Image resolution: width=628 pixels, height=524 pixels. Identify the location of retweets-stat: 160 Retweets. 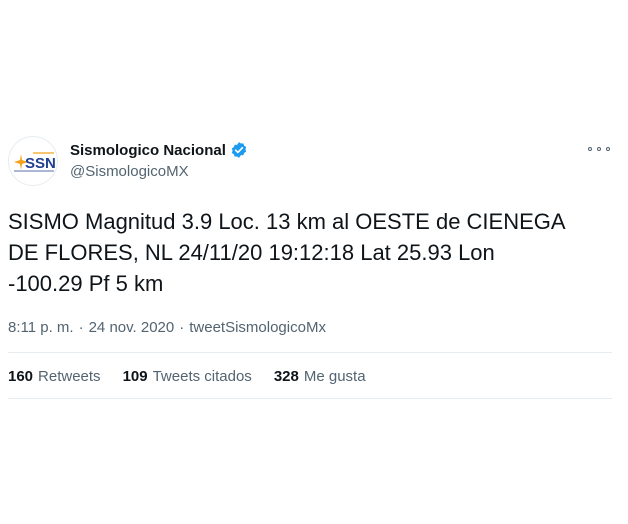
(54, 376).